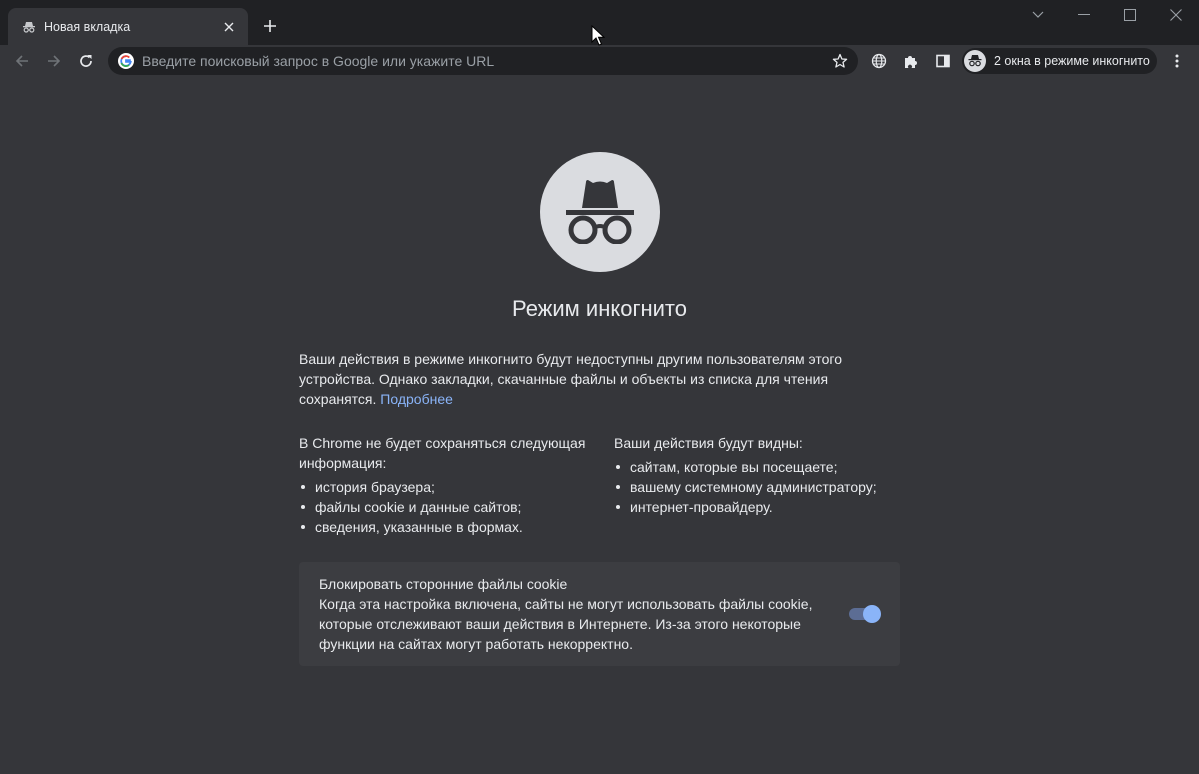 Image resolution: width=1199 pixels, height=774 pixels. I want to click on side-panel-icon, so click(943, 61).